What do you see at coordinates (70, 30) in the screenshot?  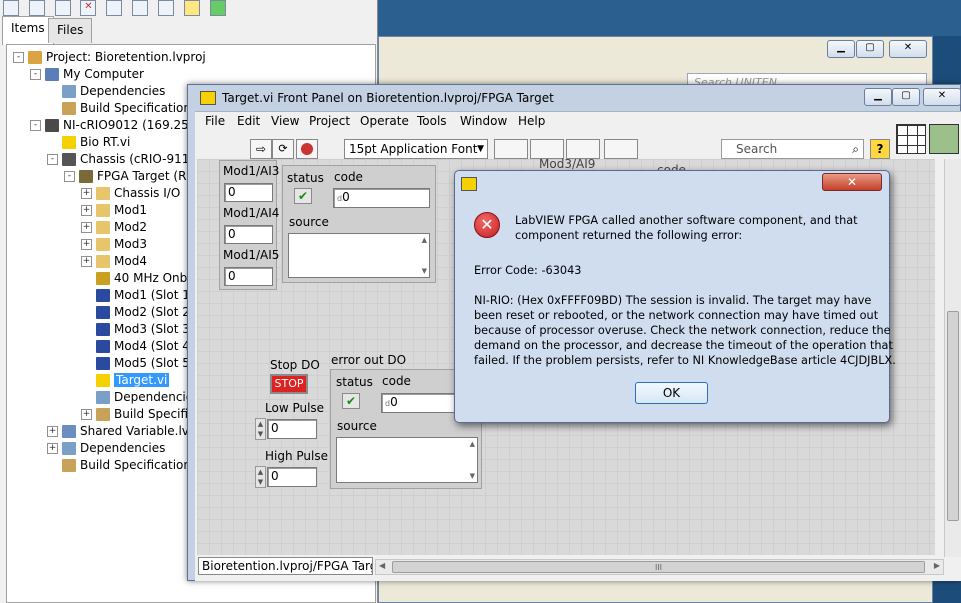 I see `tab-files: Files` at bounding box center [70, 30].